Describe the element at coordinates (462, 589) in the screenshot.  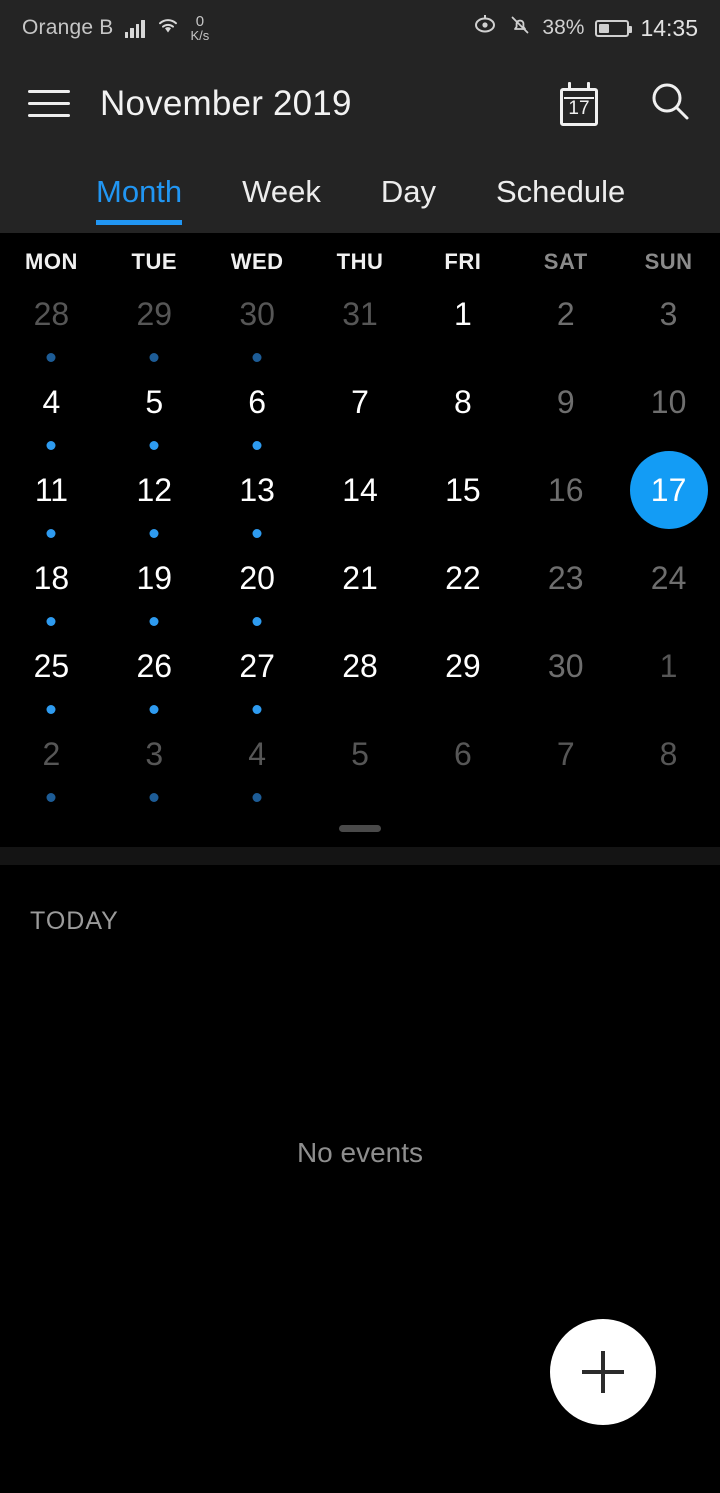
I see `day-cell: 22` at that location.